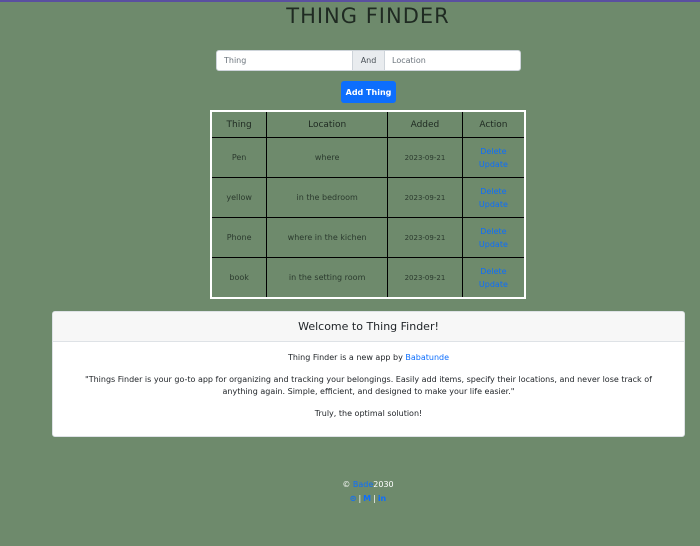 This screenshot has width=700, height=546. Describe the element at coordinates (239, 278) in the screenshot. I see `cell-thing: book` at that location.